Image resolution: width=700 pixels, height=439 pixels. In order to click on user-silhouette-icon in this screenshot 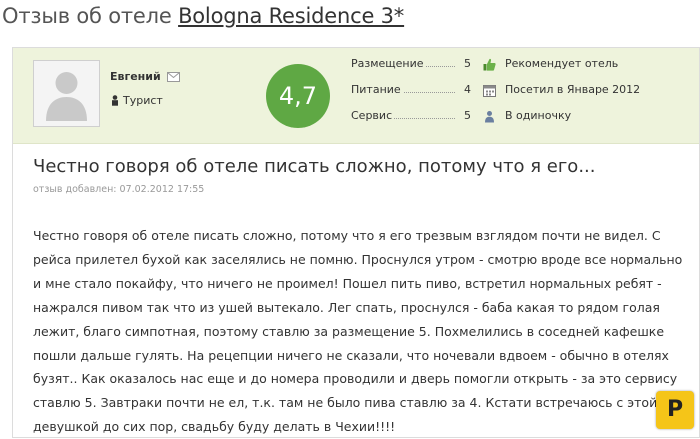, I will do `click(66, 93)`.